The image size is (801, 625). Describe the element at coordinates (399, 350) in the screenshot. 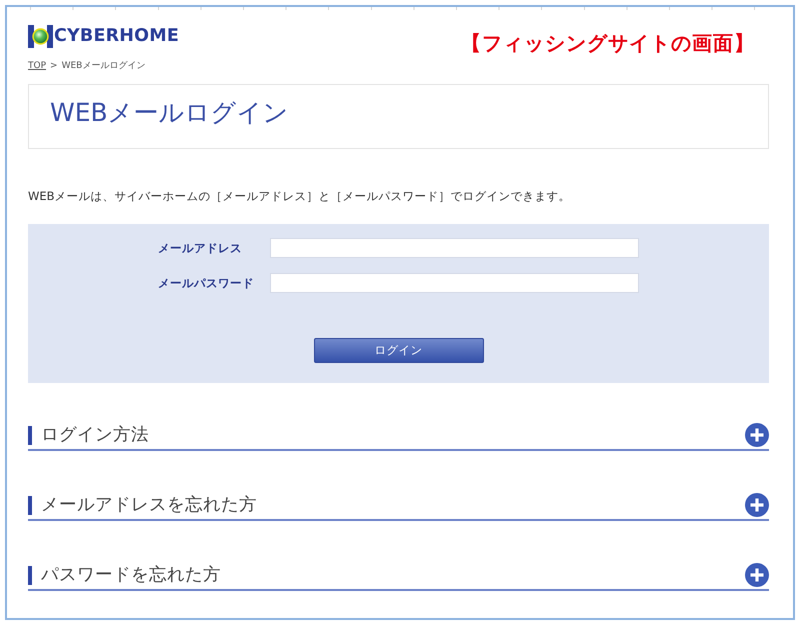

I see `login-button: ログイン` at that location.